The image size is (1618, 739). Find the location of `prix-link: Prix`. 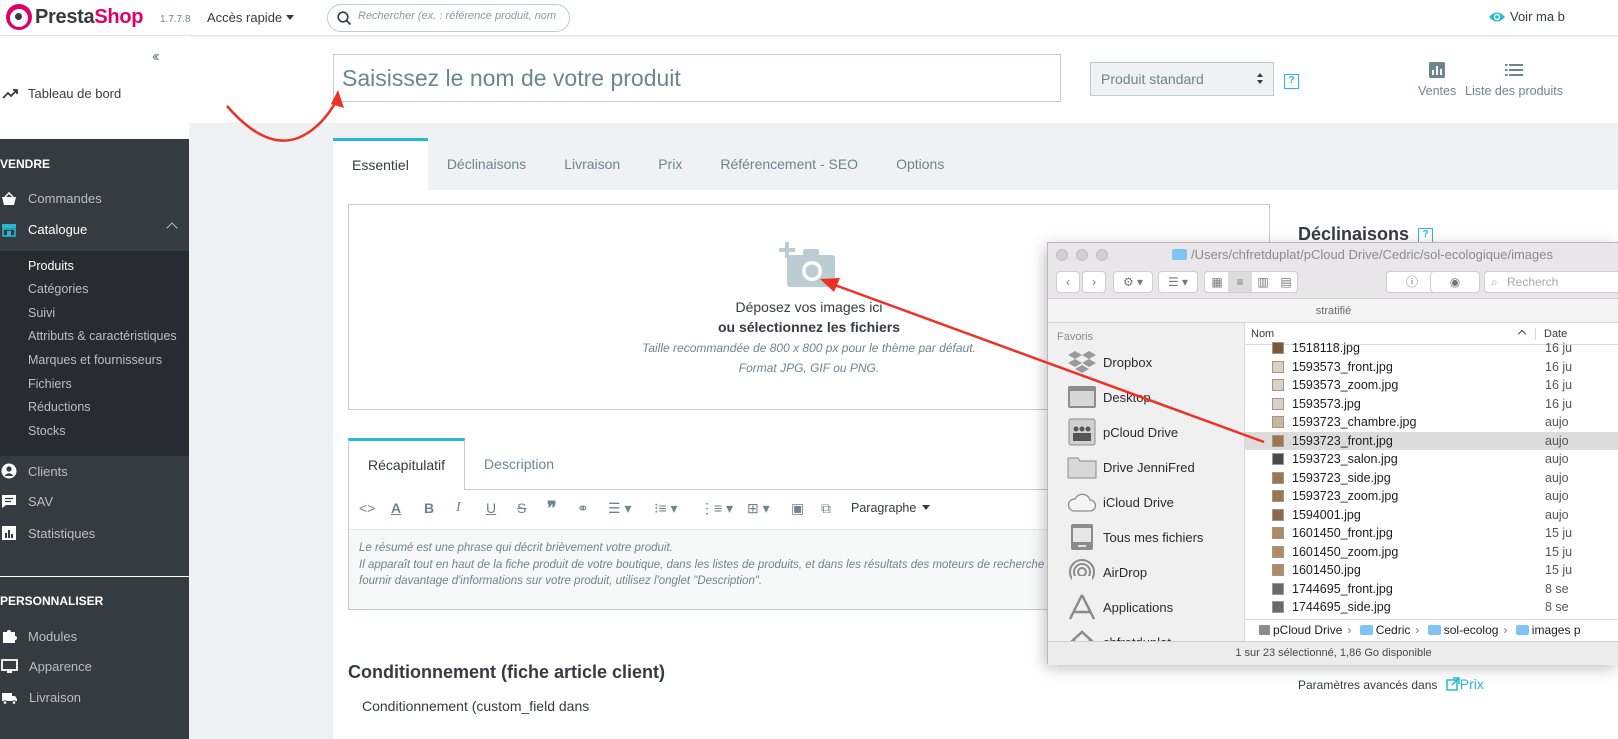

prix-link: Prix is located at coordinates (1462, 684).